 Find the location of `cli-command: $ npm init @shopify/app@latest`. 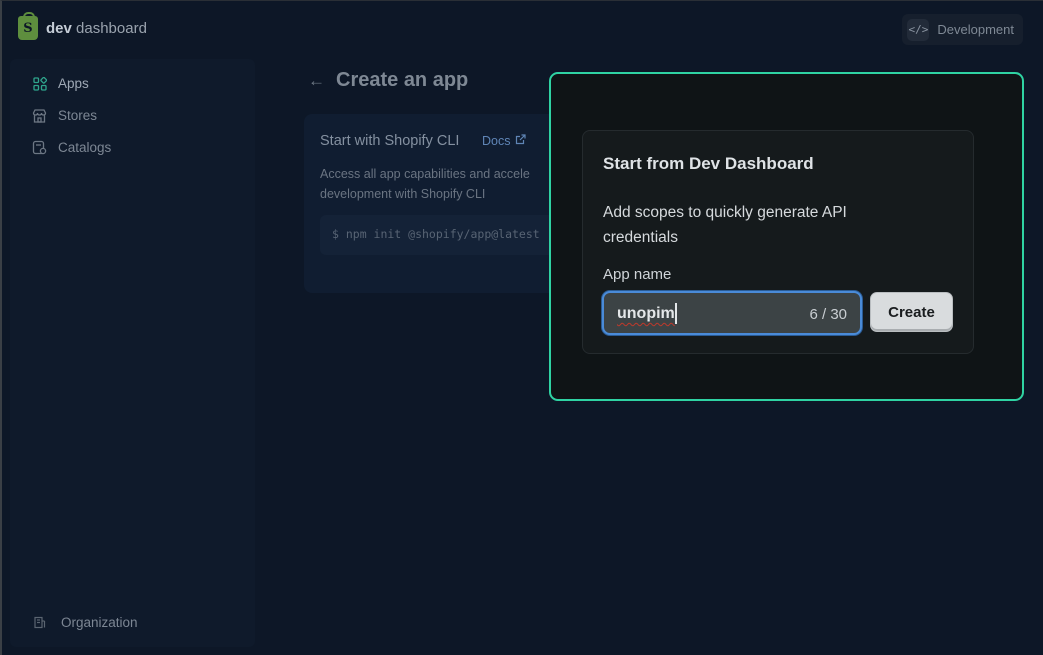

cli-command: $ npm init @shopify/app@latest is located at coordinates (443, 235).